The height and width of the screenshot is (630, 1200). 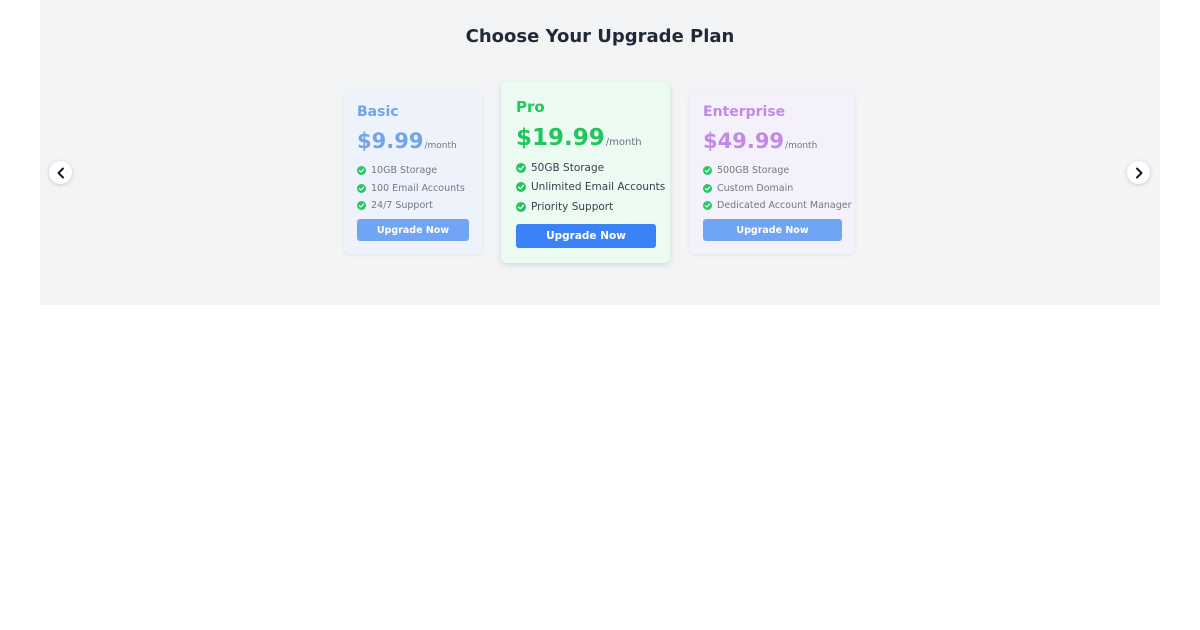 I want to click on plan-price: $9.99, so click(x=390, y=141).